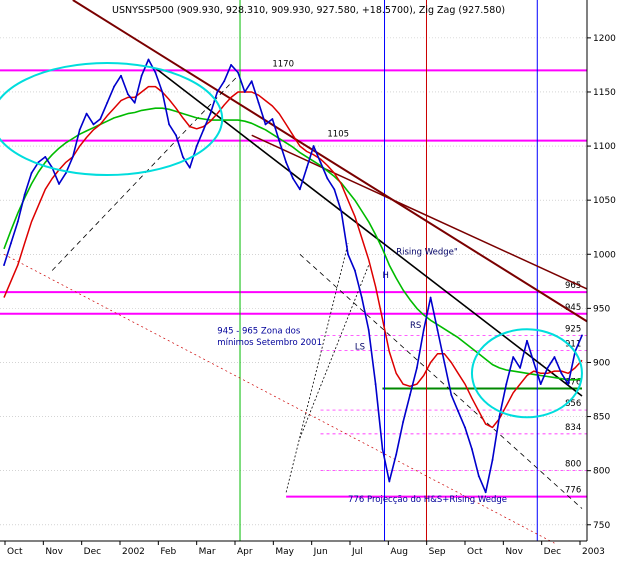  I want to click on trendline-mid, so click(419, 212).